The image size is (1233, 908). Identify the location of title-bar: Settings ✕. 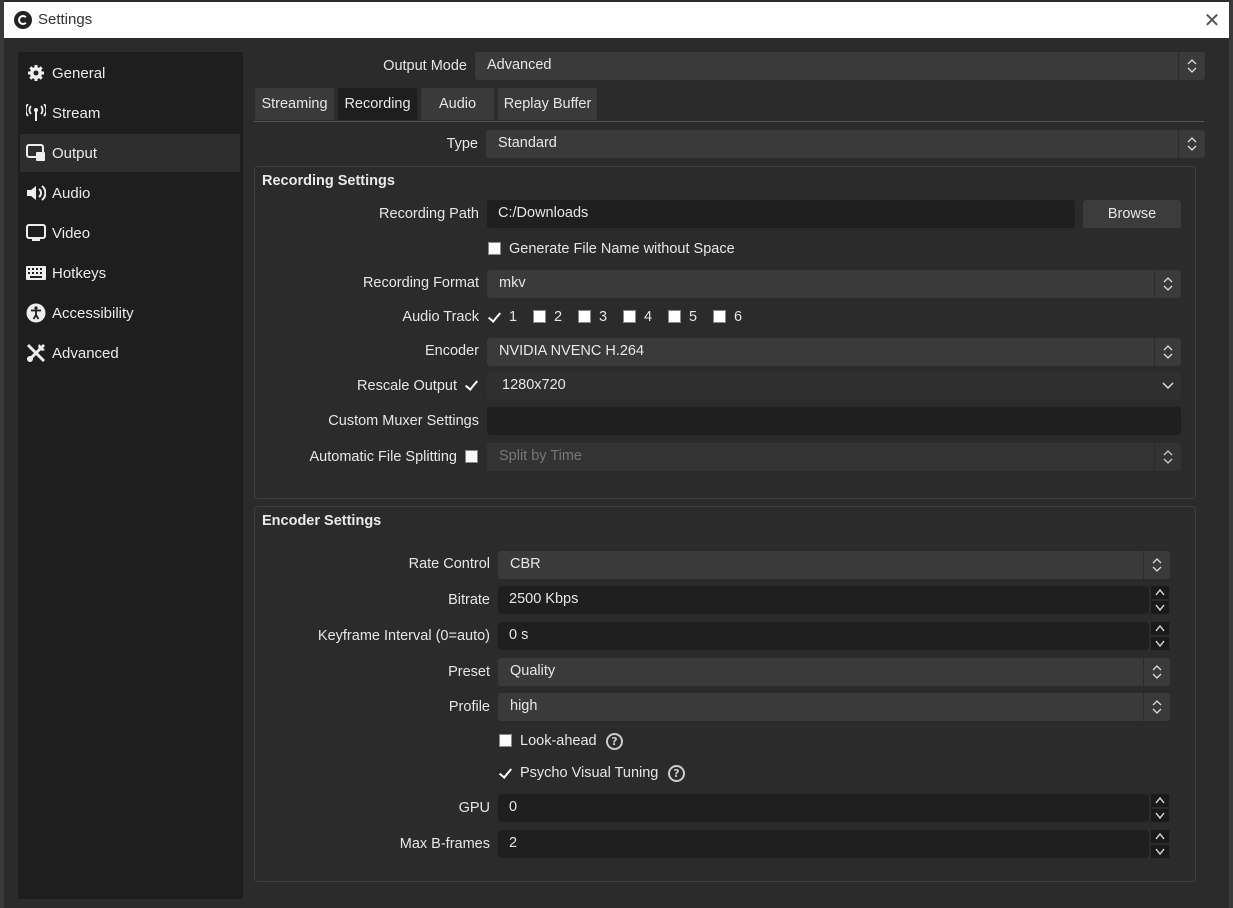
(616, 20).